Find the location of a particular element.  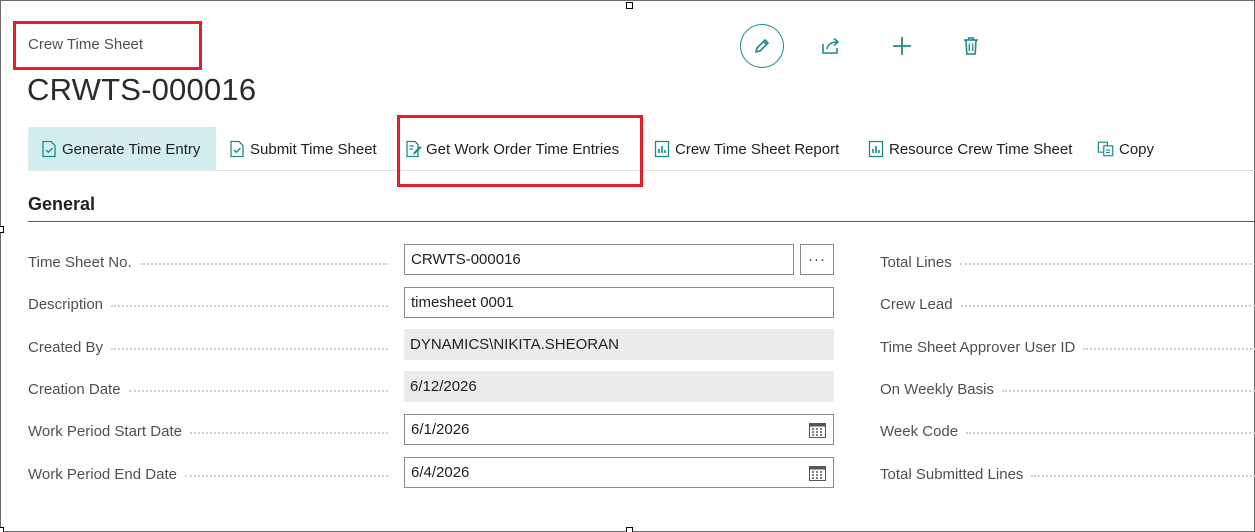

field-label-text: Time Sheet No. is located at coordinates (84, 262).